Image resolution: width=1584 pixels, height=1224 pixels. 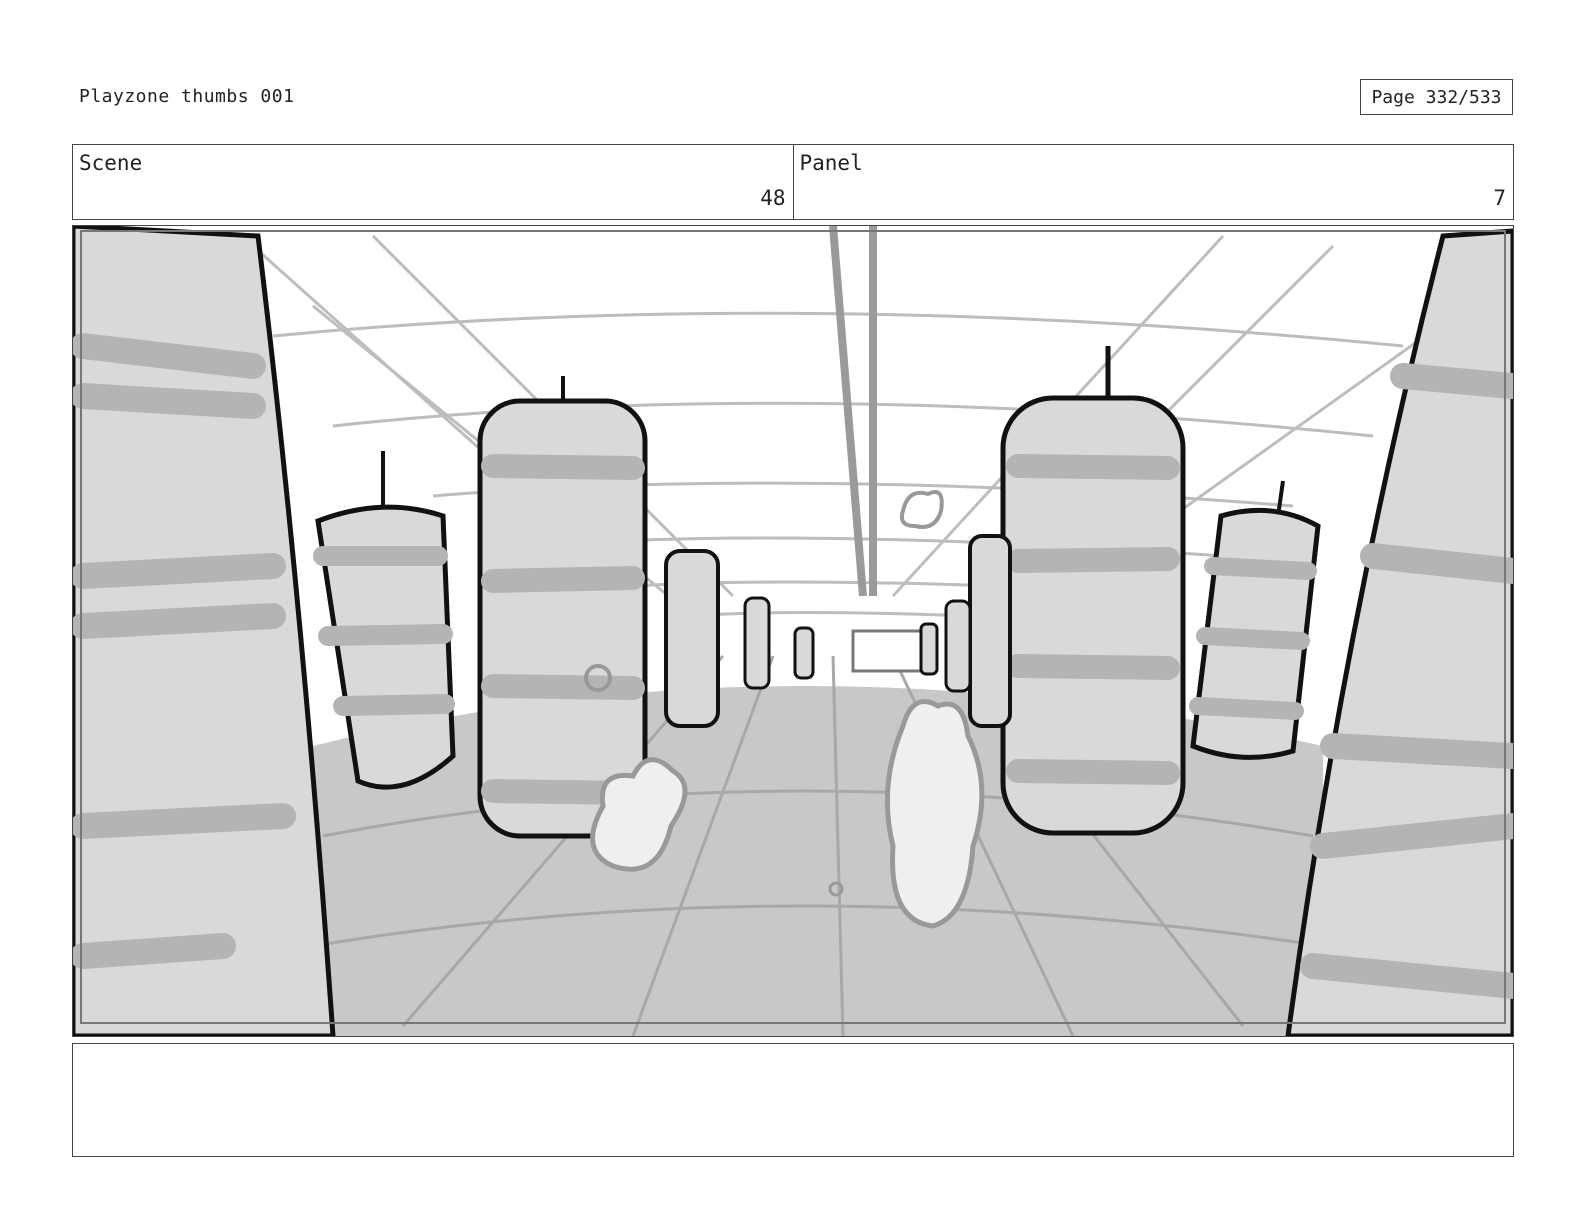 What do you see at coordinates (187, 96) in the screenshot?
I see `doc-title: Playzone thumbs 001` at bounding box center [187, 96].